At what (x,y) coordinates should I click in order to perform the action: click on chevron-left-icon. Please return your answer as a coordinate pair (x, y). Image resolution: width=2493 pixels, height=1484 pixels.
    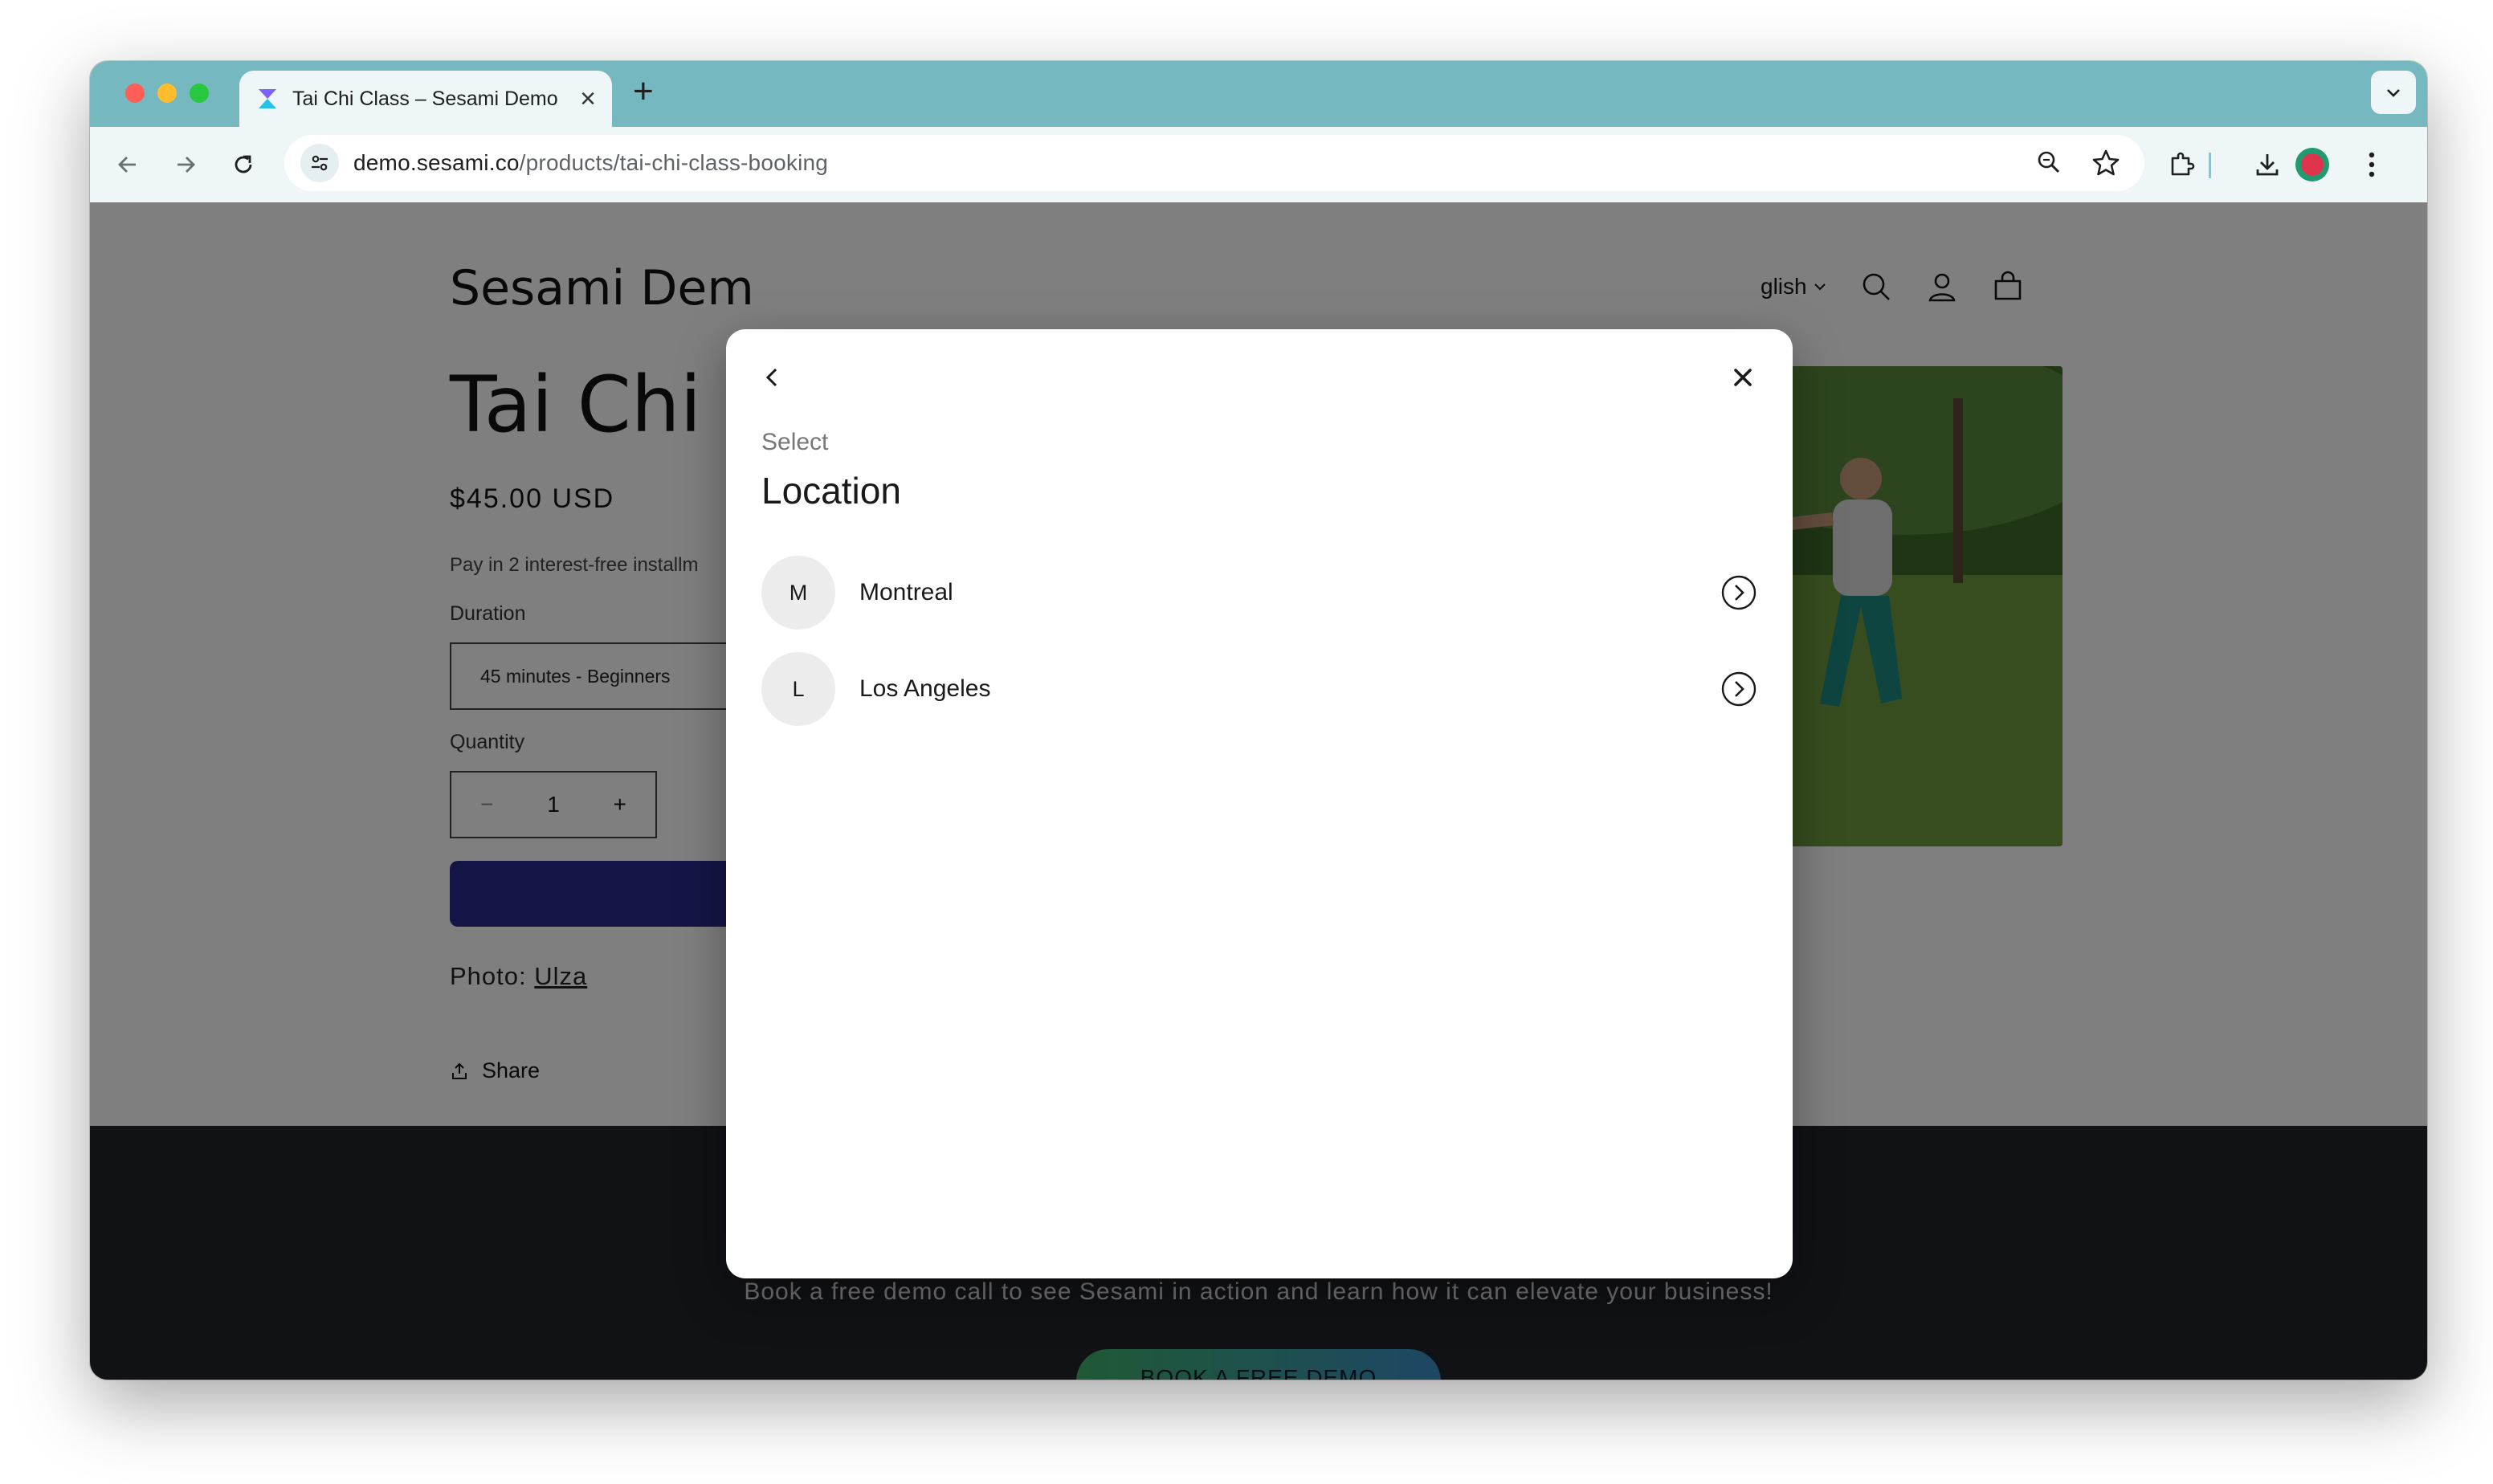
    Looking at the image, I should click on (771, 377).